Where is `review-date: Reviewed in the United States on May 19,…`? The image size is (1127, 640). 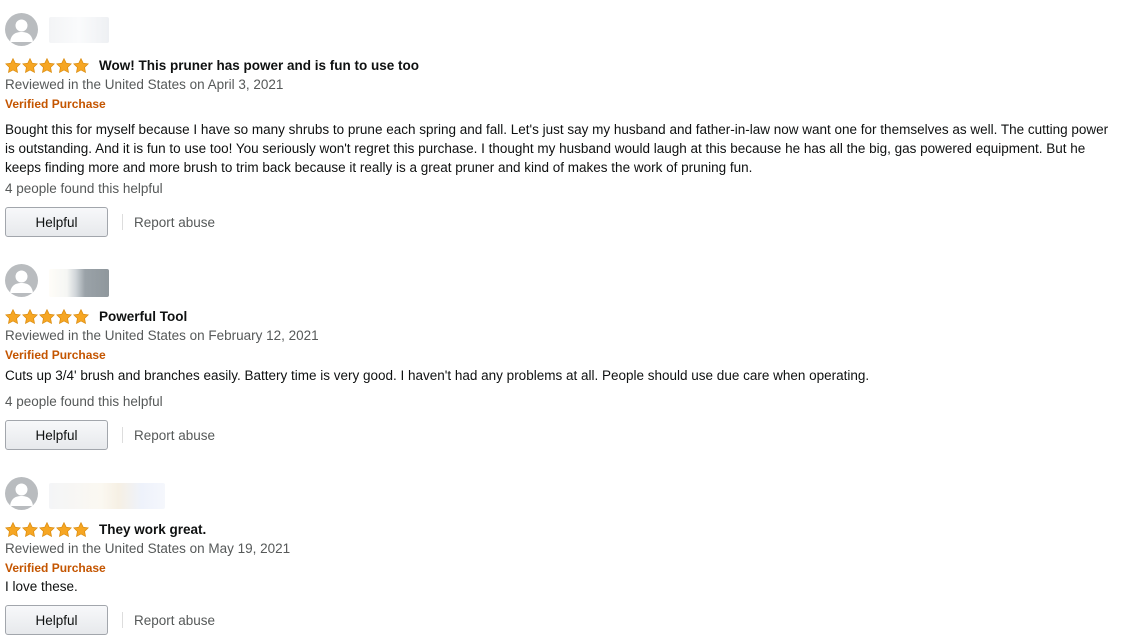
review-date: Reviewed in the United States on May 19,… is located at coordinates (148, 548).